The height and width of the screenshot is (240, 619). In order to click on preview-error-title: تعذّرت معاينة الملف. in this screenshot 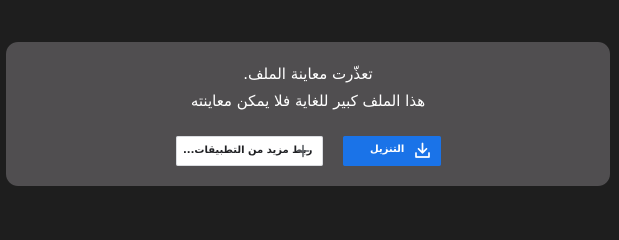, I will do `click(308, 74)`.